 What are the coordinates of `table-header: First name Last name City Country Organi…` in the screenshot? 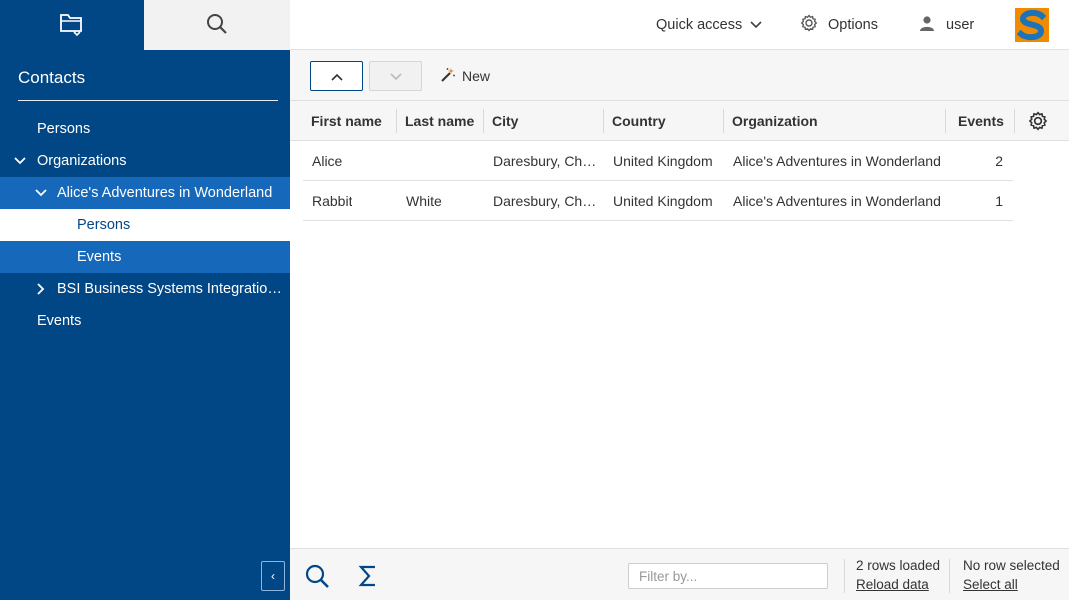 It's located at (679, 121).